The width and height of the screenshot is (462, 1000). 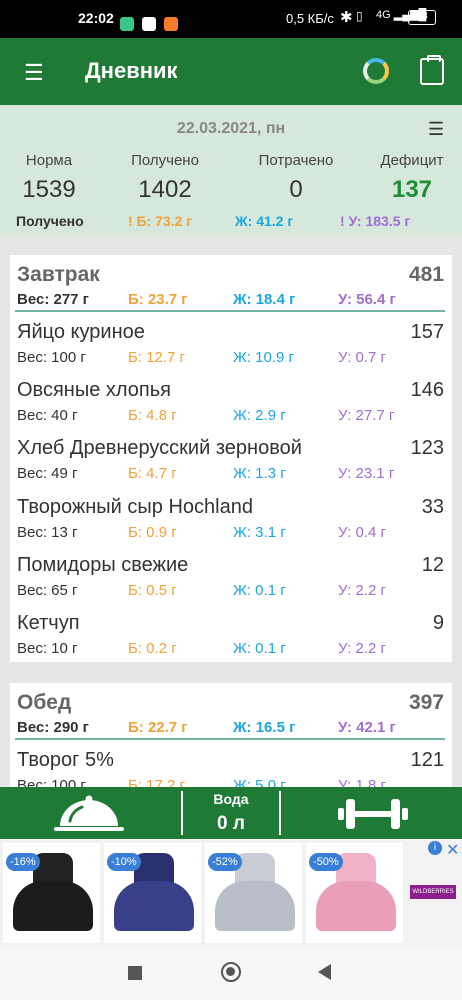 What do you see at coordinates (53, 299) in the screenshot?
I see `meal-weight: Вес: 277 г` at bounding box center [53, 299].